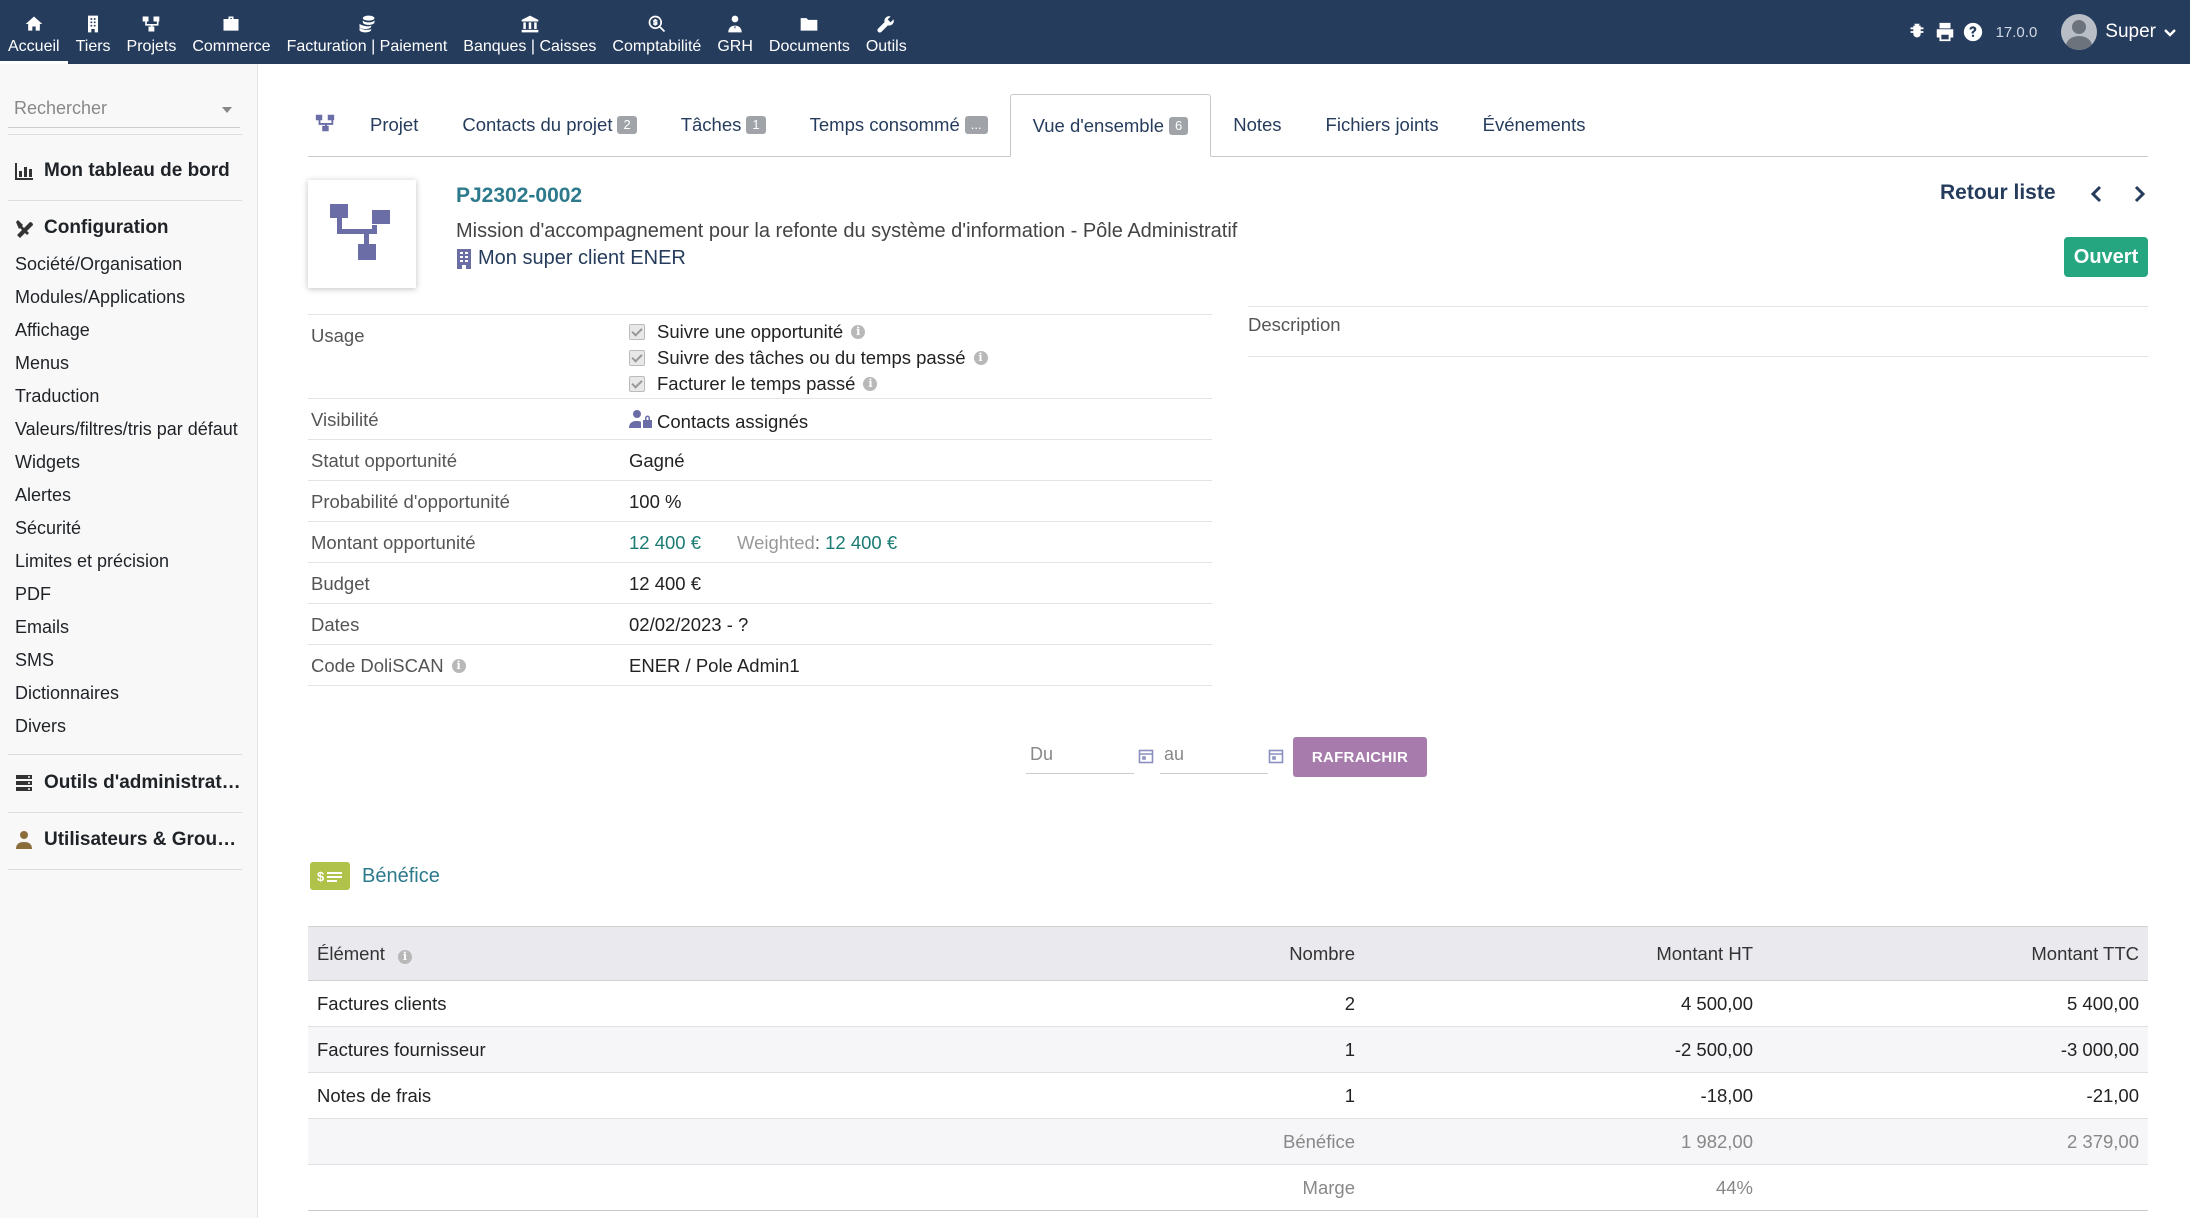 The height and width of the screenshot is (1218, 2190). Describe the element at coordinates (130, 297) in the screenshot. I see `sidebar-subitem-modules: Modules/Applications` at that location.